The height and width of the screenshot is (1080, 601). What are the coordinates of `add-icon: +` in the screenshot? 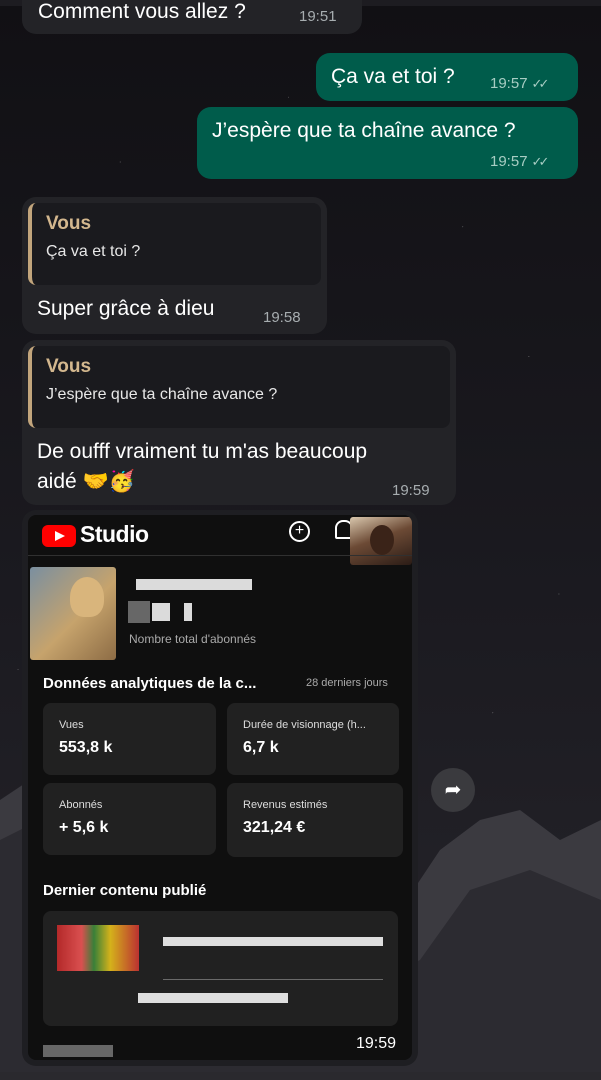 It's located at (299, 531).